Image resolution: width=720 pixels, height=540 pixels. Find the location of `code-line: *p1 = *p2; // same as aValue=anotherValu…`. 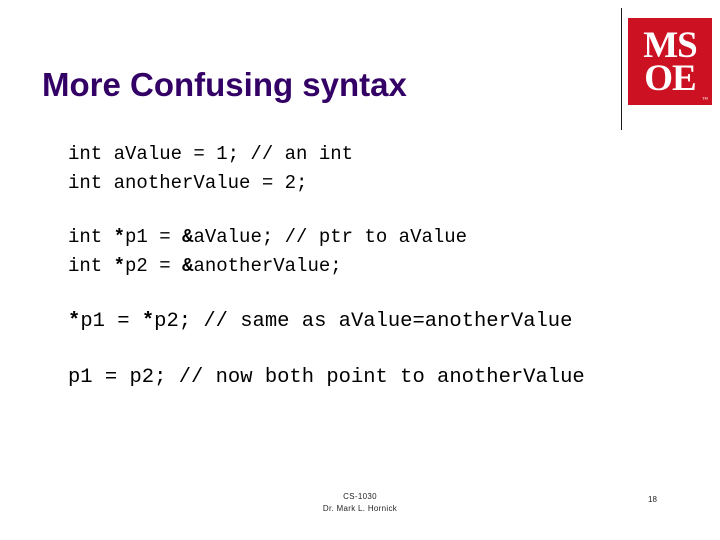

code-line: *p1 = *p2; // same as aValue=anotherValu… is located at coordinates (383, 321).